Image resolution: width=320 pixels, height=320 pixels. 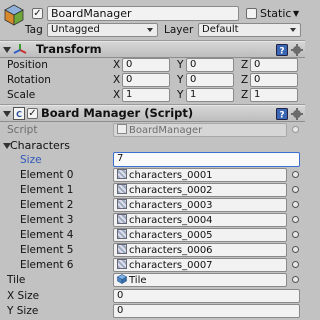 I want to click on static-dropdown-arrow: ▼, so click(x=296, y=13).